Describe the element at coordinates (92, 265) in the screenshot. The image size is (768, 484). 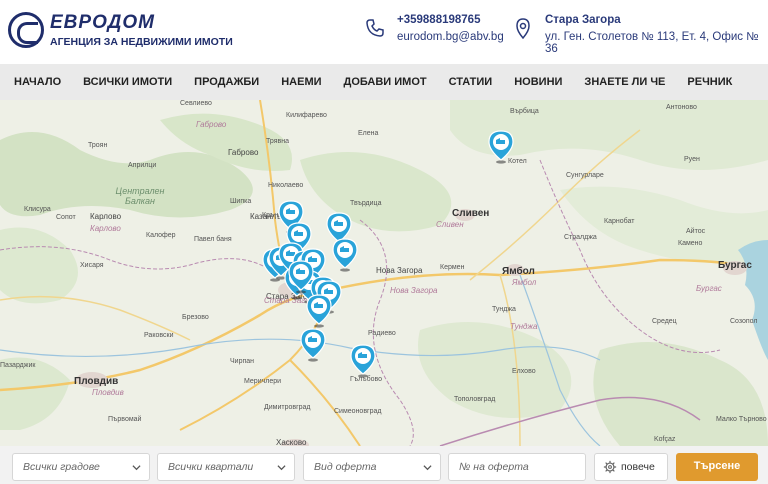
I see `map-place: Хисаря` at that location.